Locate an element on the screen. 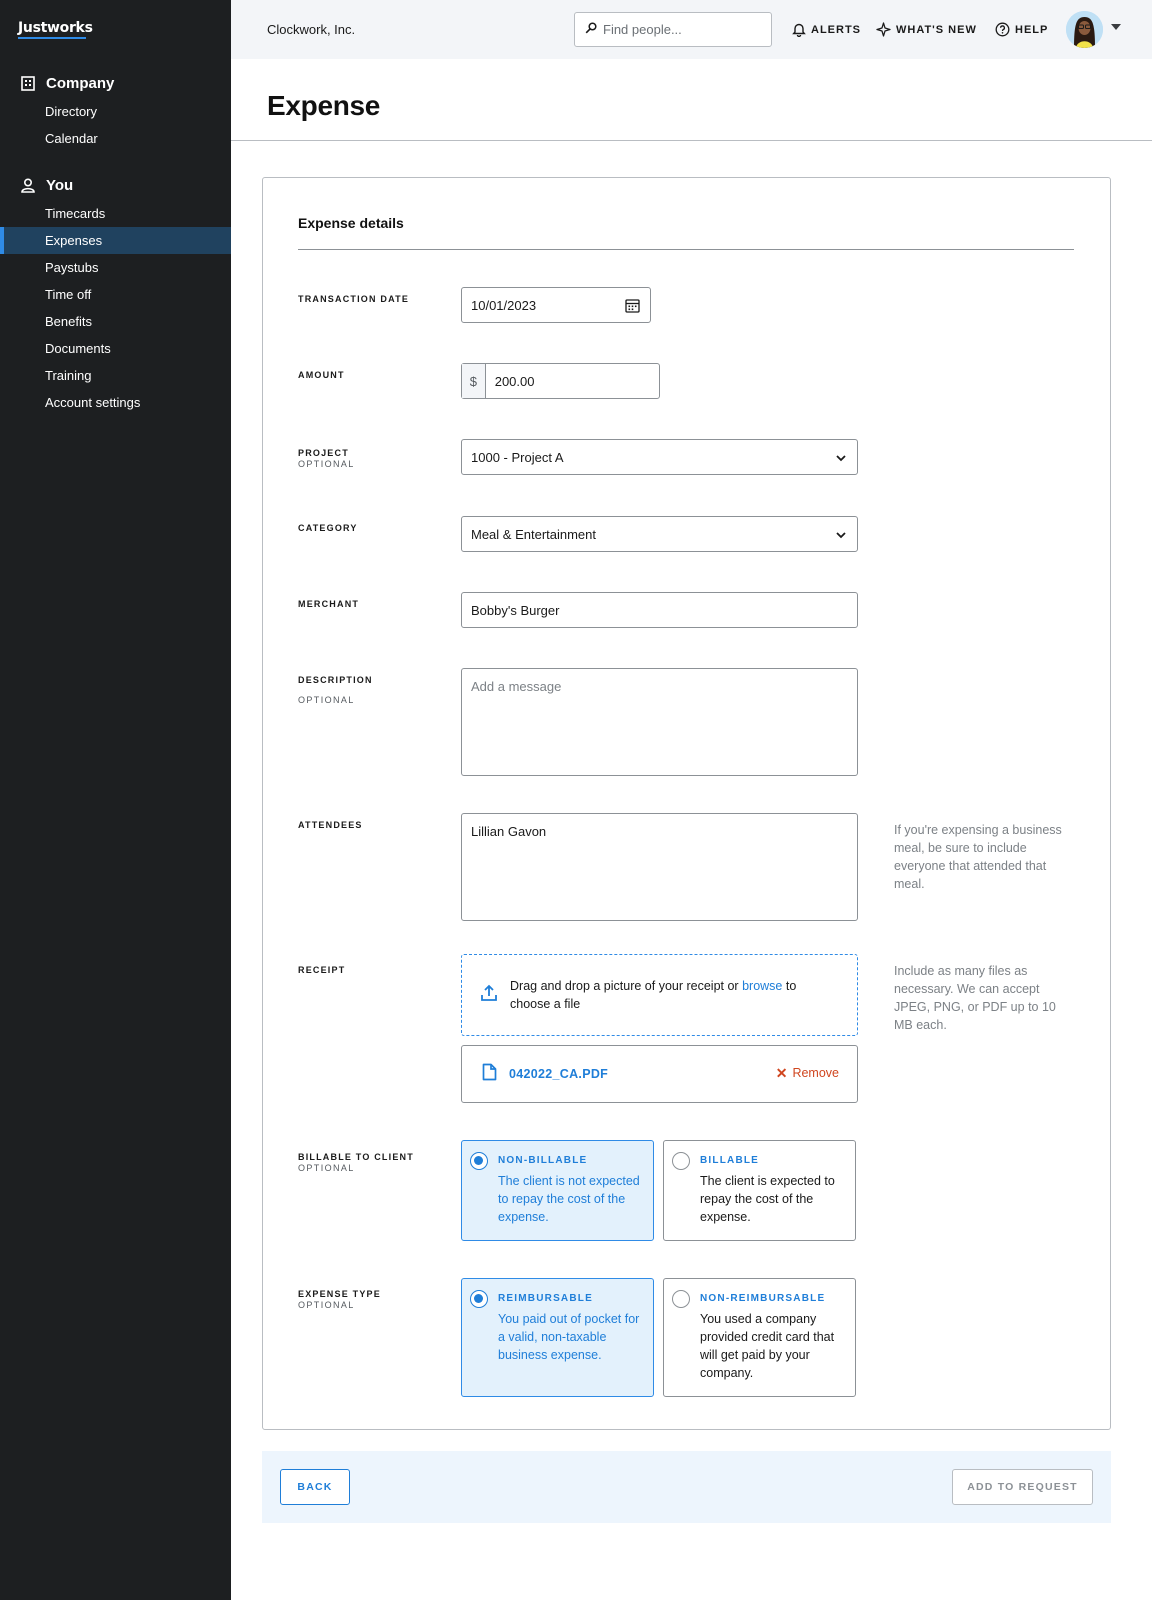 The image size is (1152, 1600). people-search is located at coordinates (673, 29).